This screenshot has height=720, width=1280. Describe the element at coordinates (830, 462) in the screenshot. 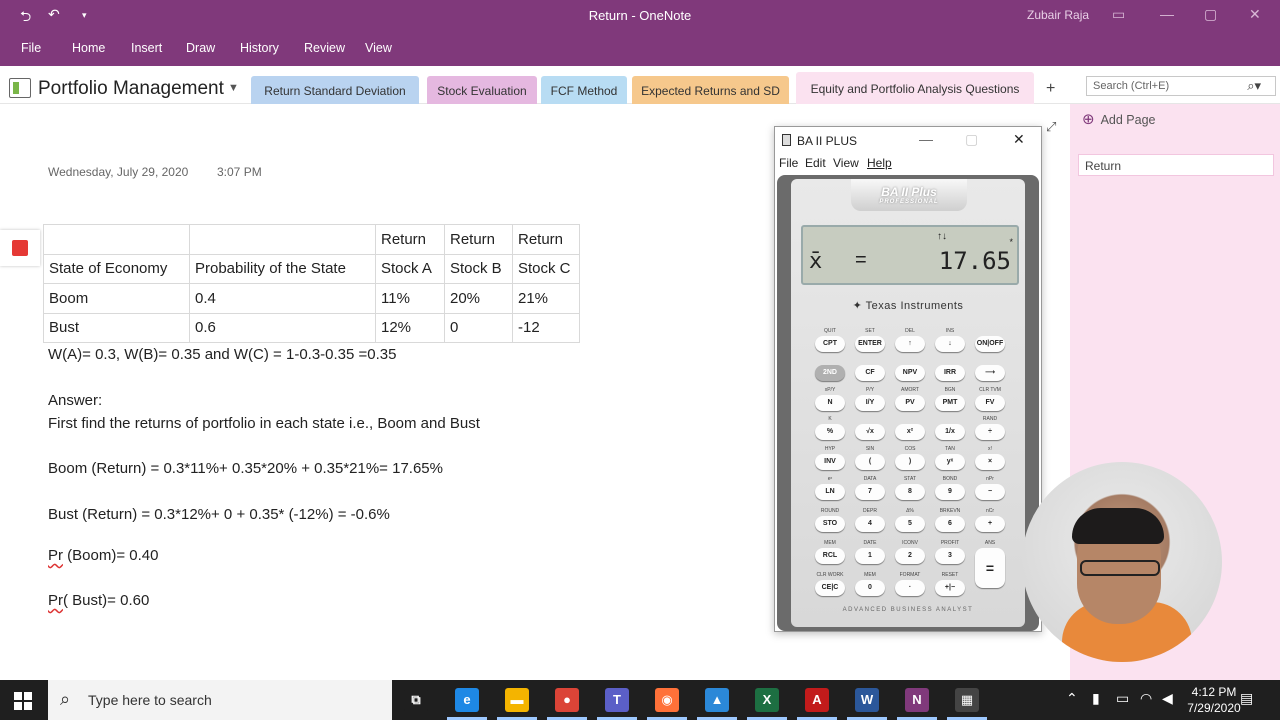

I see `calc-key: INV` at that location.